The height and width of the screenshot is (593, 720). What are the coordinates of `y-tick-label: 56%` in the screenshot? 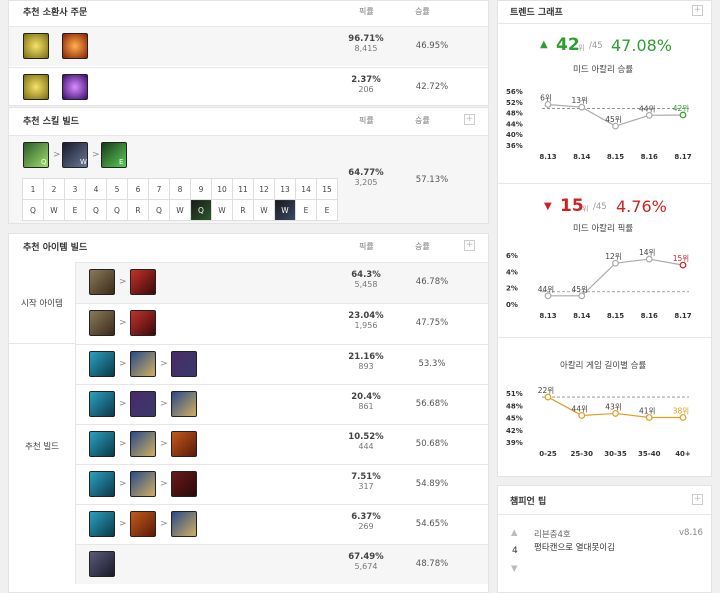 It's located at (514, 92).